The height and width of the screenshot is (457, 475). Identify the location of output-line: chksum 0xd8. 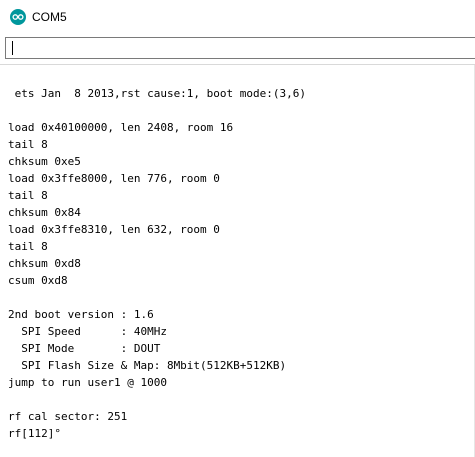
(44, 263).